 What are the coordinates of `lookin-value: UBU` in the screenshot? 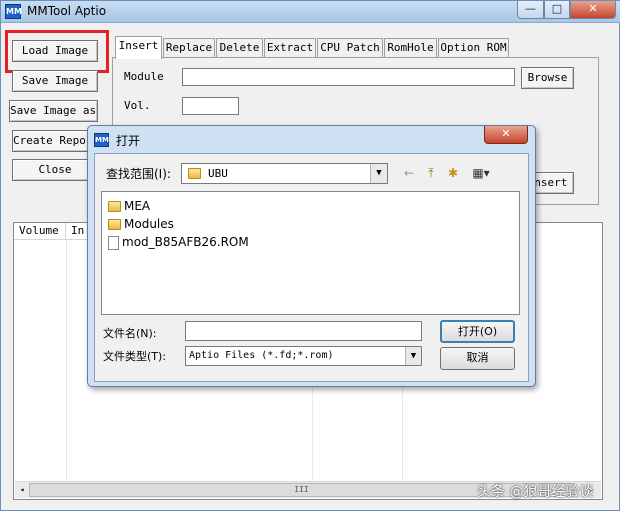 It's located at (218, 173).